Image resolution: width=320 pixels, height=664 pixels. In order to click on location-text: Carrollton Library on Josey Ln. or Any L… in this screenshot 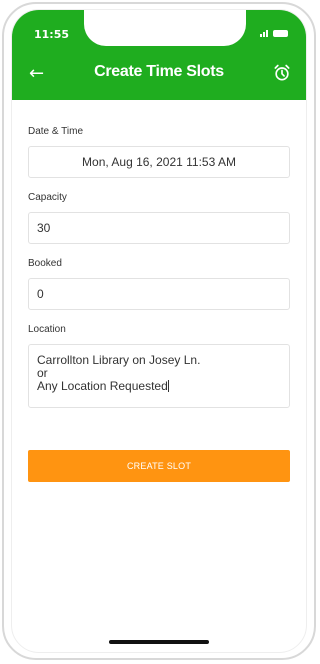, I will do `click(119, 373)`.